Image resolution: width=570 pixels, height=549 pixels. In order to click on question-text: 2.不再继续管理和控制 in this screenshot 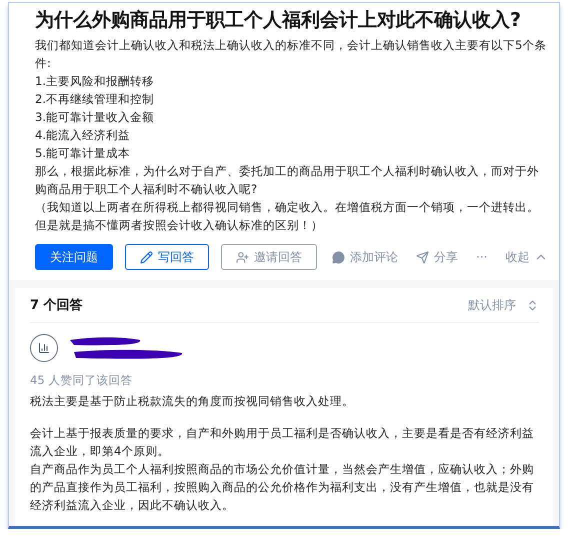, I will do `click(95, 99)`.